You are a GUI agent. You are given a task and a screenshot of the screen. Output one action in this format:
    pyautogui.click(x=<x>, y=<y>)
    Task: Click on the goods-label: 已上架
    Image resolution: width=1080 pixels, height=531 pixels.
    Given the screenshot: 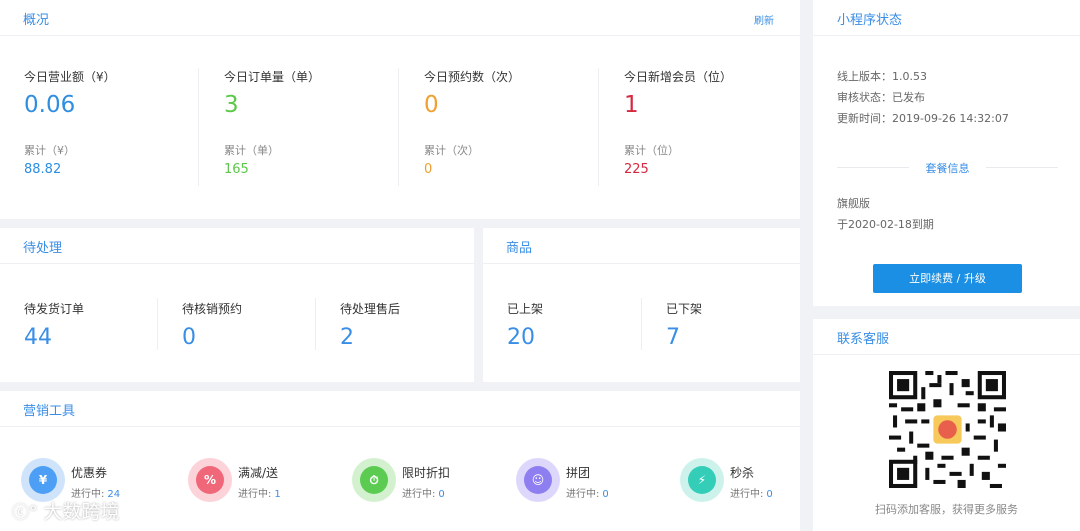 What is the action you would take?
    pyautogui.click(x=525, y=309)
    